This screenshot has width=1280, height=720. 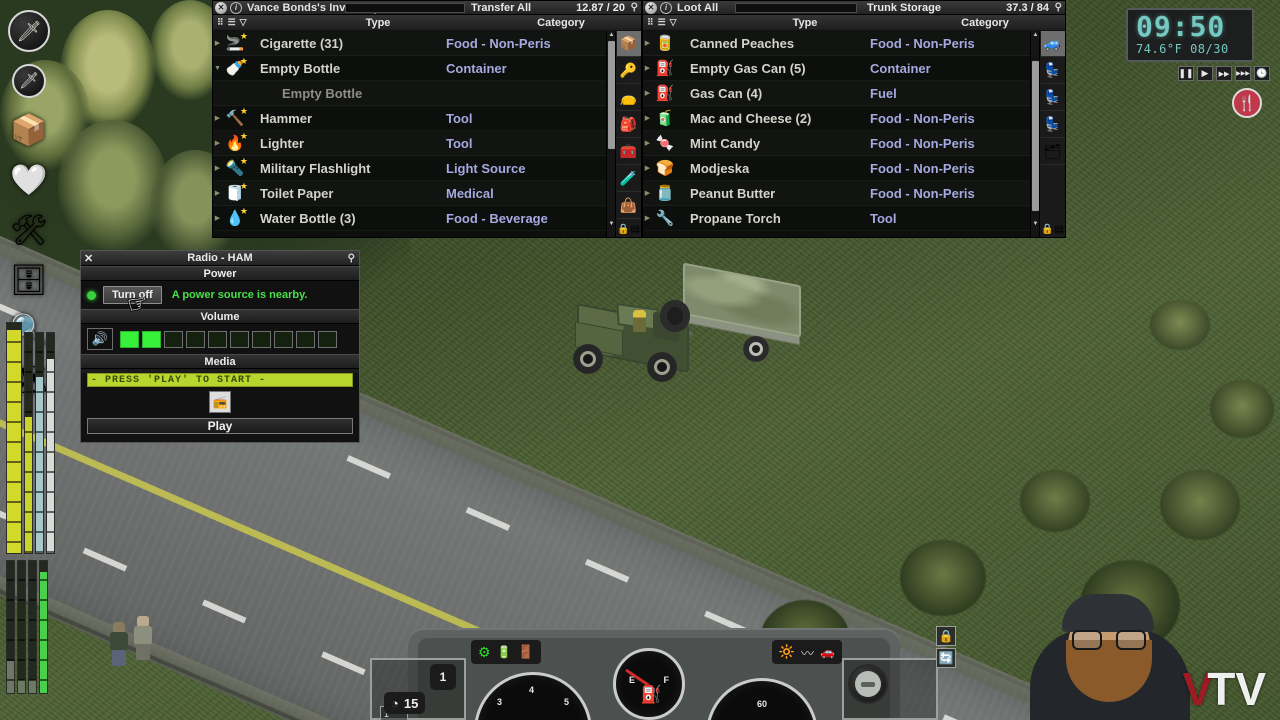 I want to click on table-row: ▶ 🔦 ★ Military Flashlight Light Source, so click(x=409, y=168).